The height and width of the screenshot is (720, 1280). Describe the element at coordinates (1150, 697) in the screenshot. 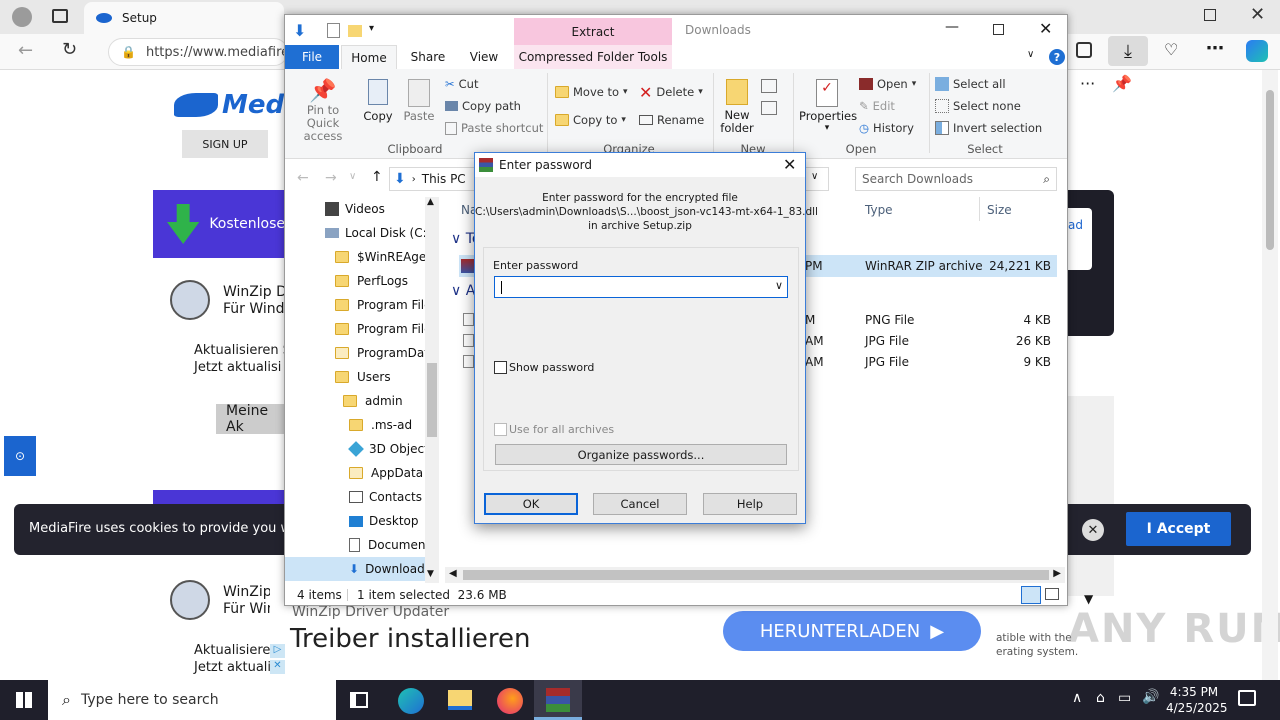

I see `volume-icon: 🔊` at that location.